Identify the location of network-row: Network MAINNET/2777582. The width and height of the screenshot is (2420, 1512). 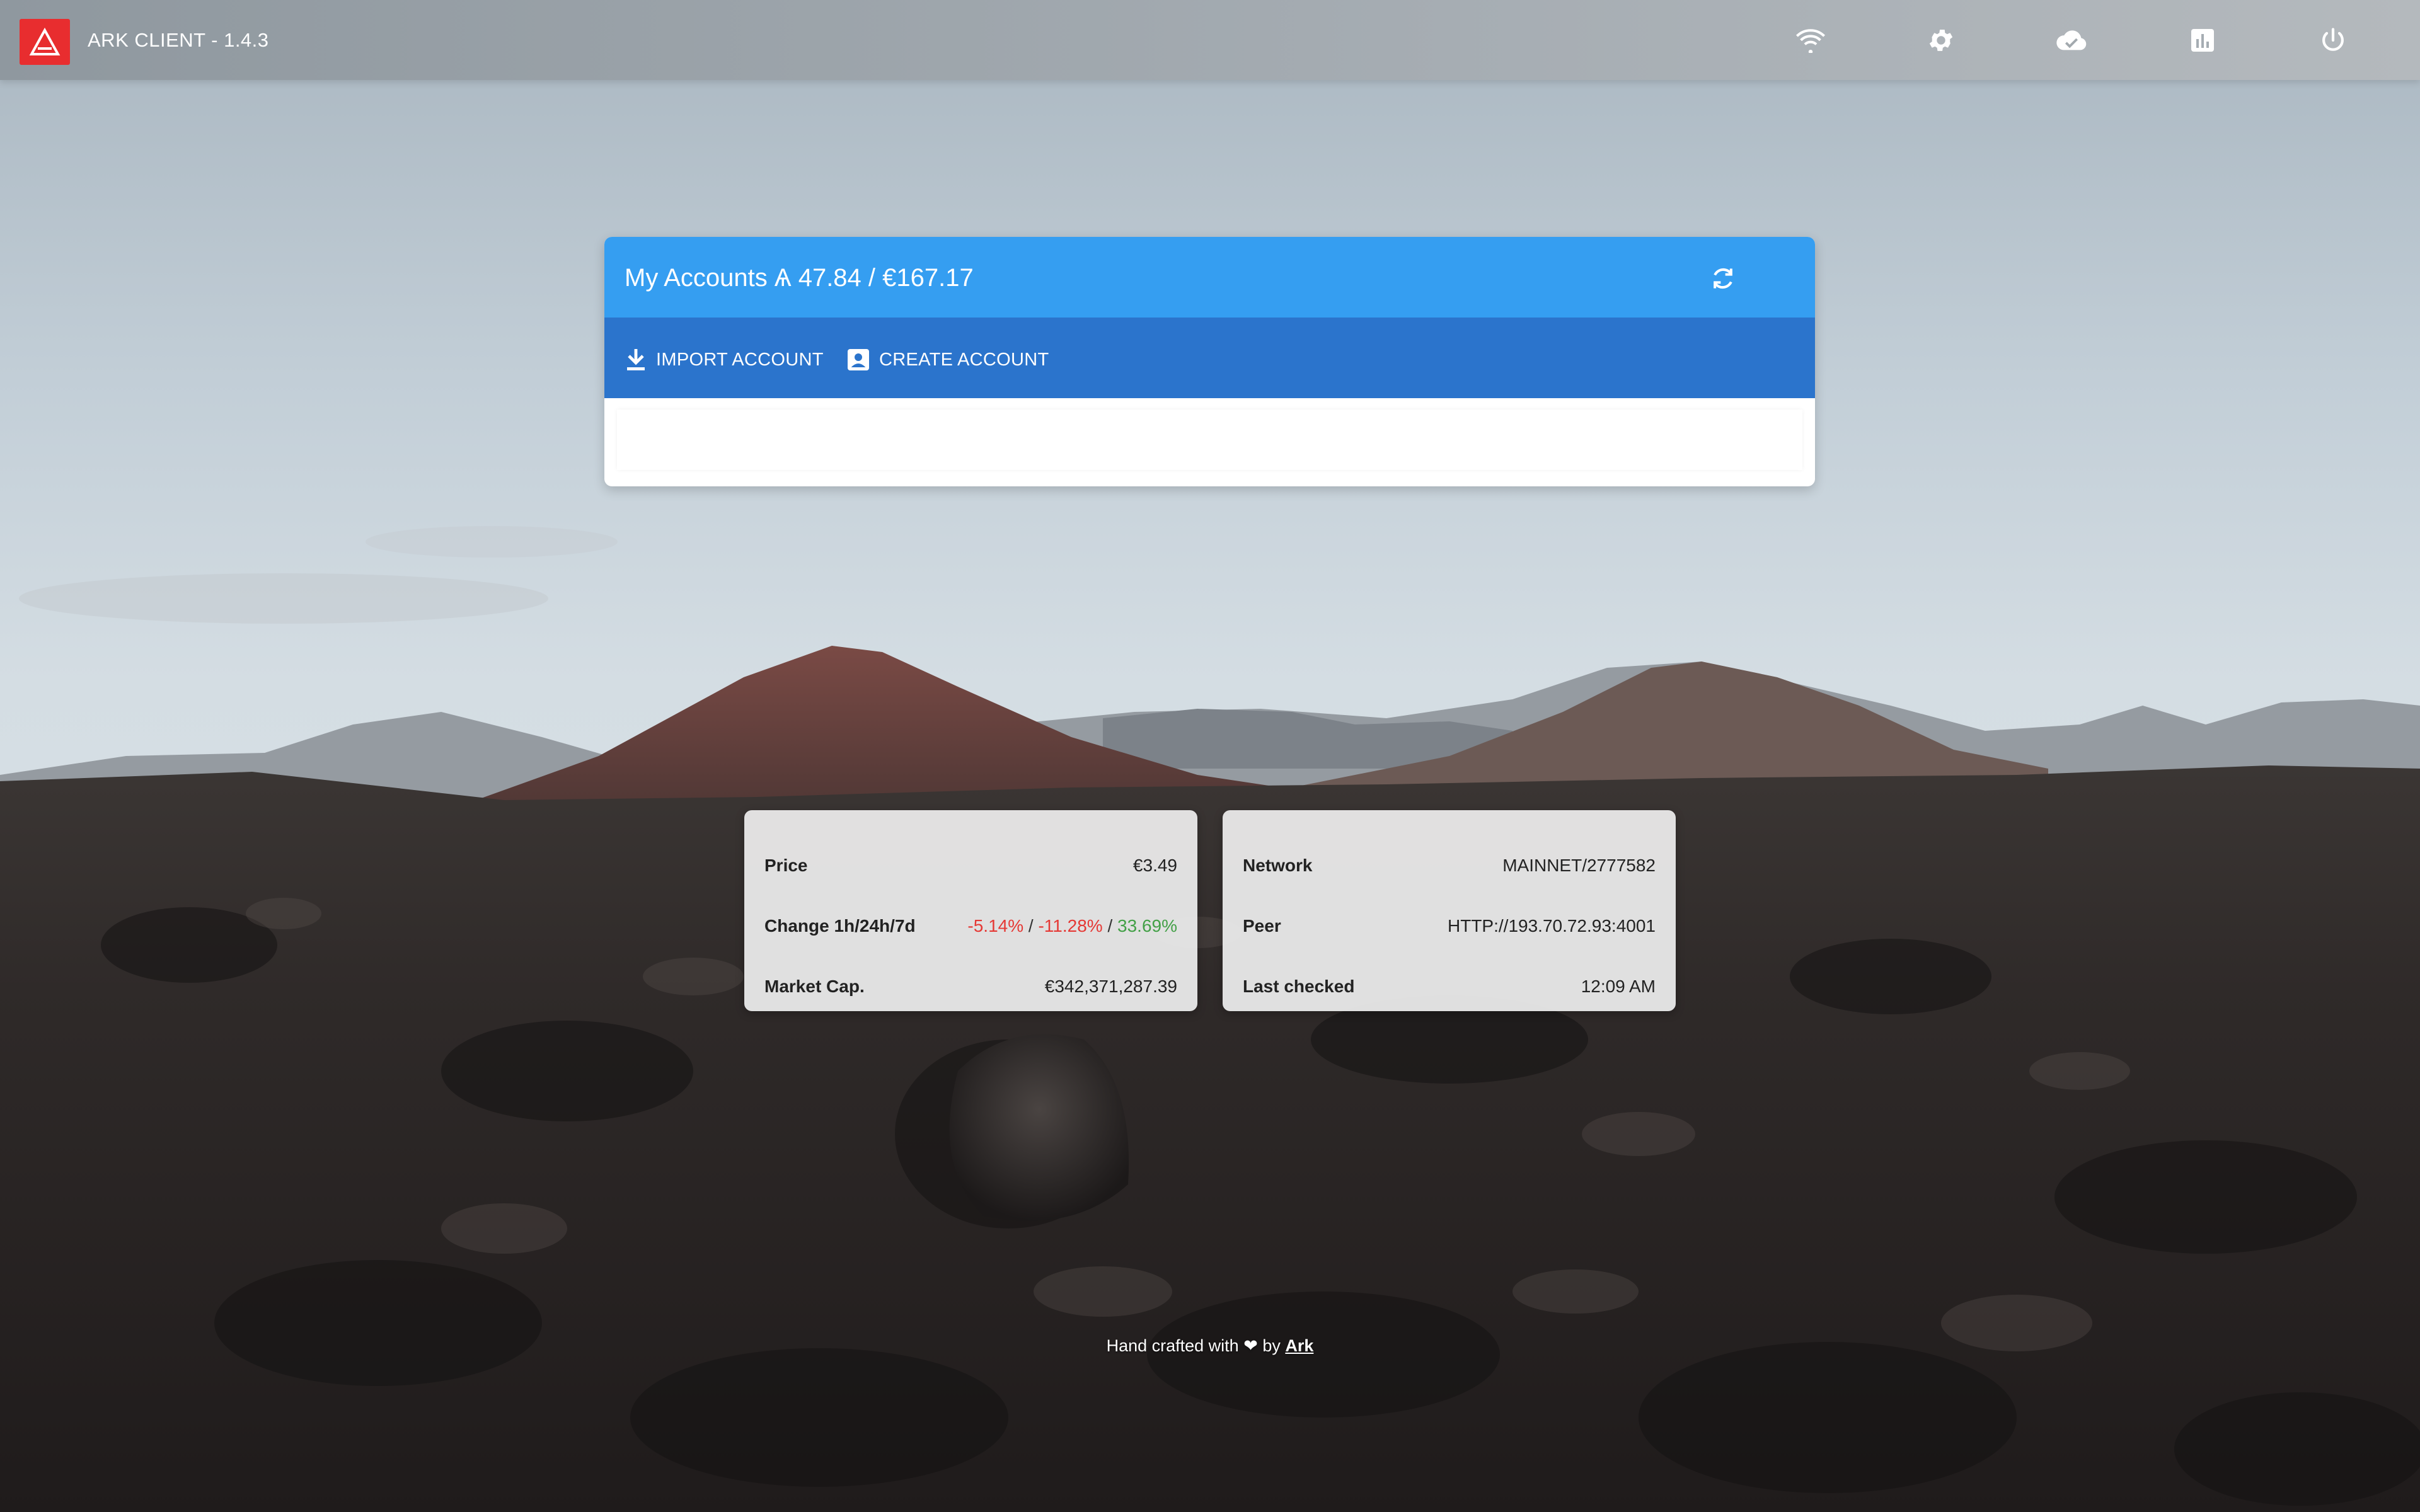
(1450, 865).